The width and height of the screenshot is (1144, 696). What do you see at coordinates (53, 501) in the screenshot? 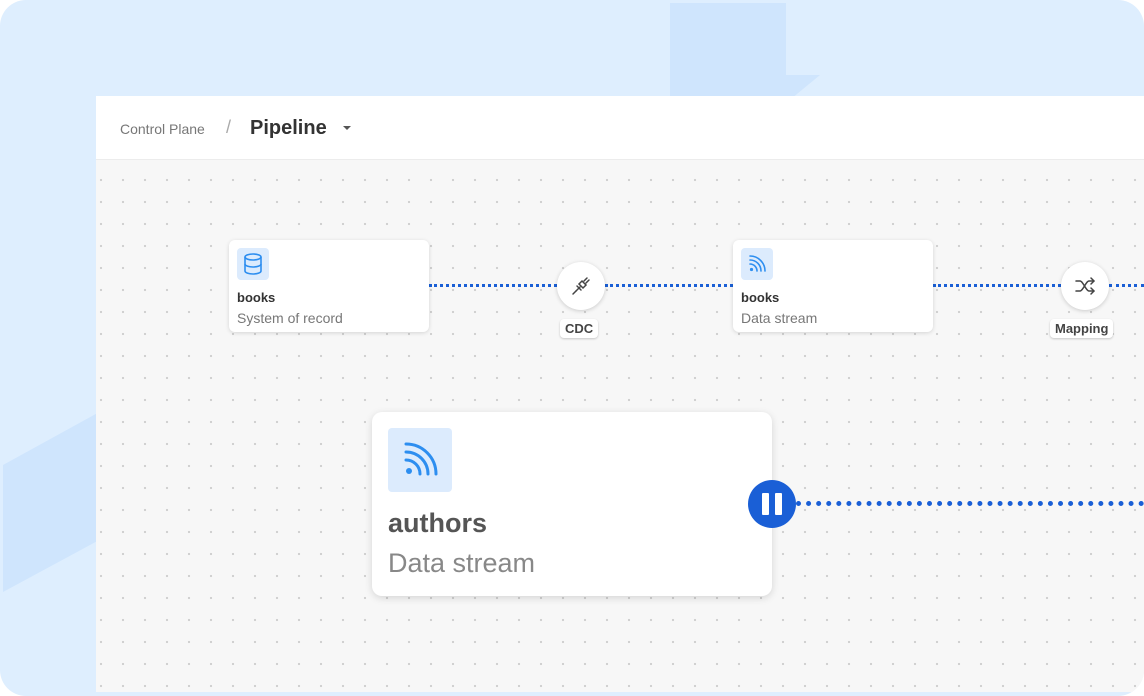
I see `decor-shape-left` at bounding box center [53, 501].